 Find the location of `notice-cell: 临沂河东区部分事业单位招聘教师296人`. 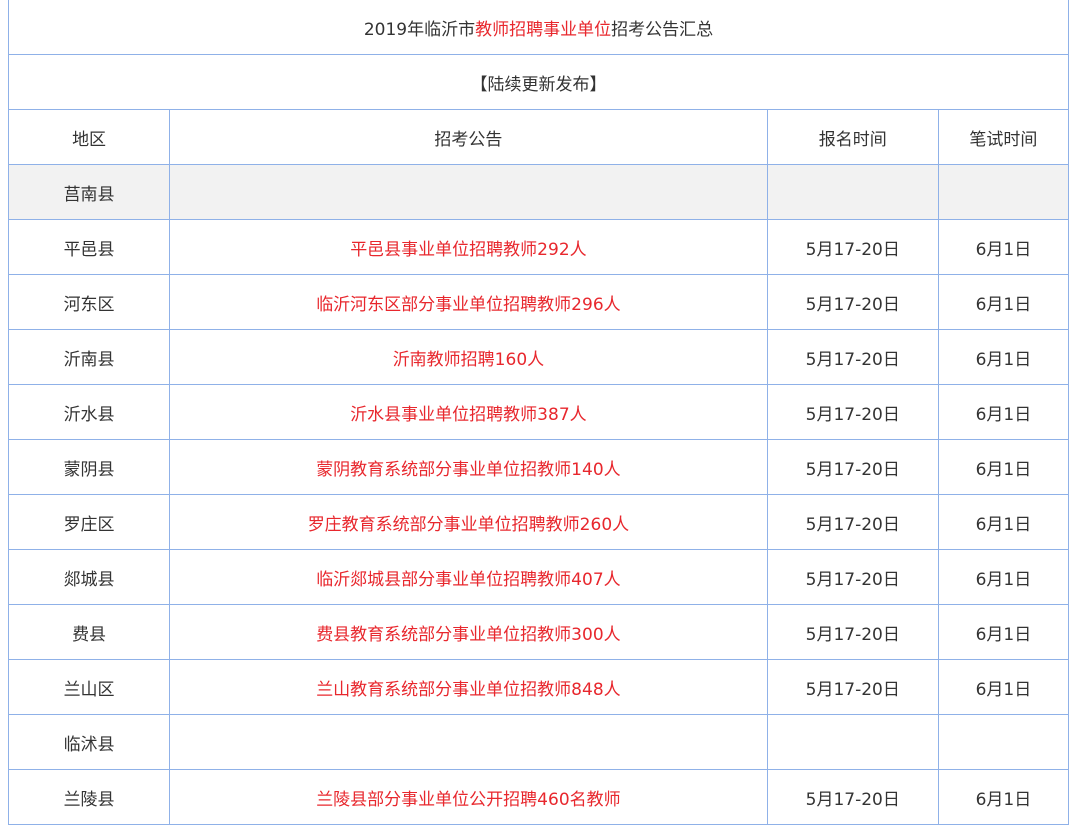

notice-cell: 临沂河东区部分事业单位招聘教师296人 is located at coordinates (468, 302).